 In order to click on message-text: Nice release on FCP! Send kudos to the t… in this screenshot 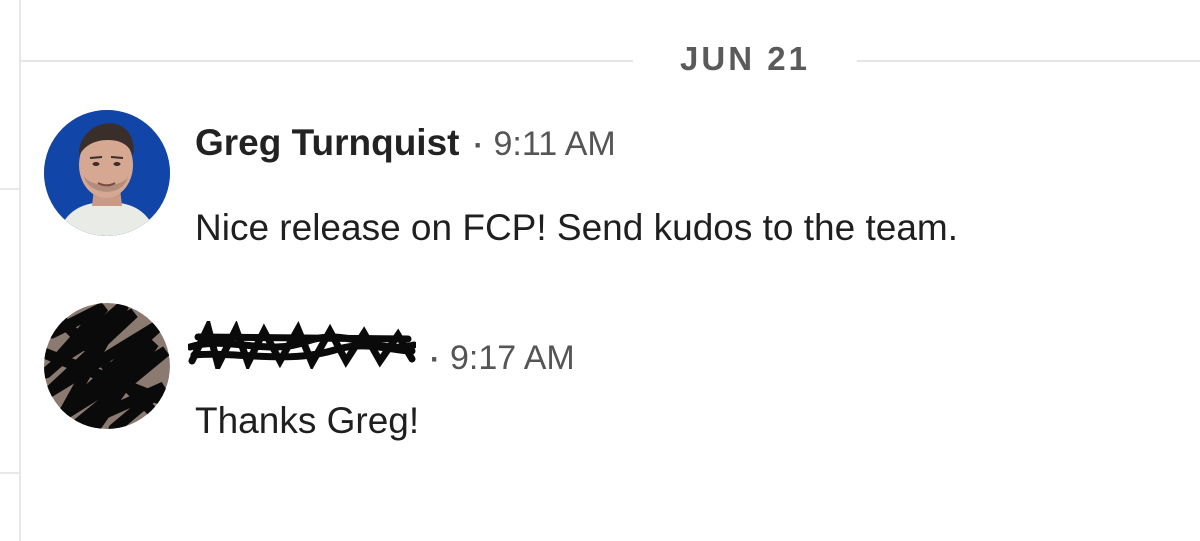, I will do `click(577, 227)`.